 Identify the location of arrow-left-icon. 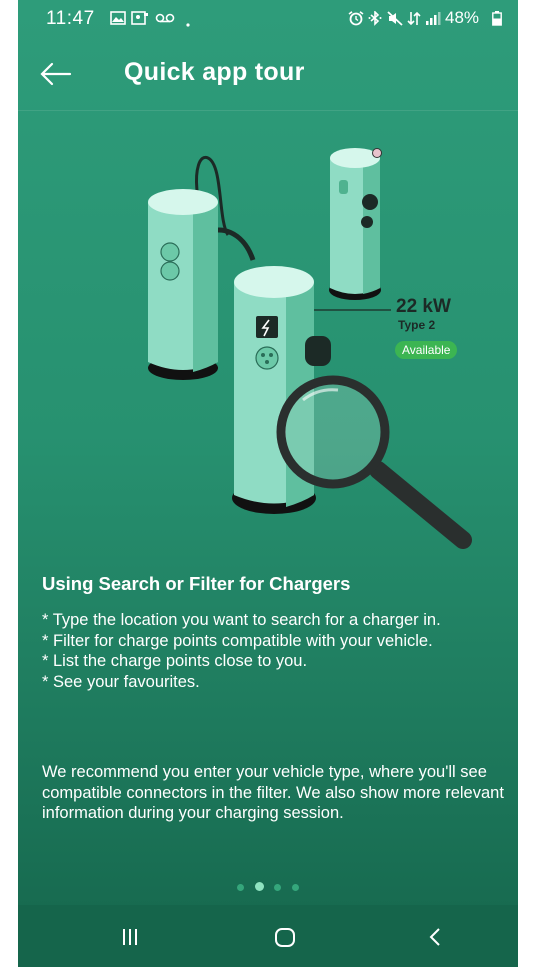
(56, 74).